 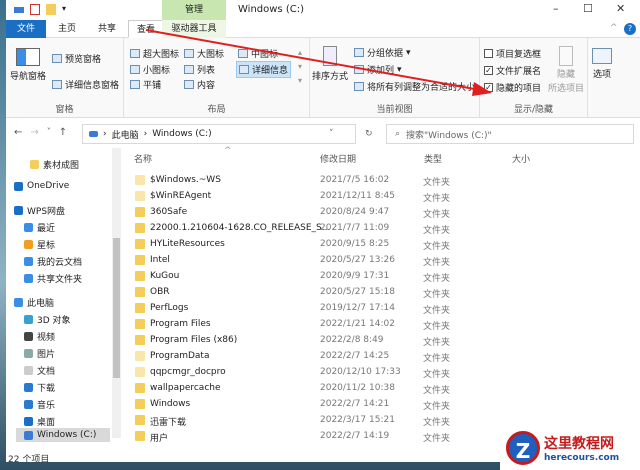 What do you see at coordinates (382, 196) in the screenshot?
I see `file-row: $WinREAgent 2021/12/11 8:45 文件夹` at bounding box center [382, 196].